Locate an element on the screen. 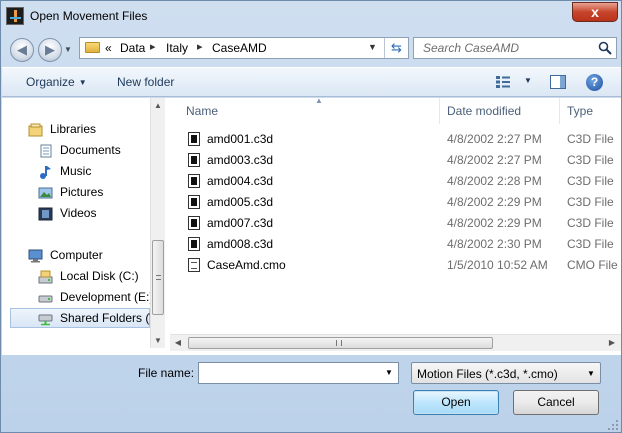 This screenshot has height=433, width=622. refresh-button: ⇆ is located at coordinates (396, 48).